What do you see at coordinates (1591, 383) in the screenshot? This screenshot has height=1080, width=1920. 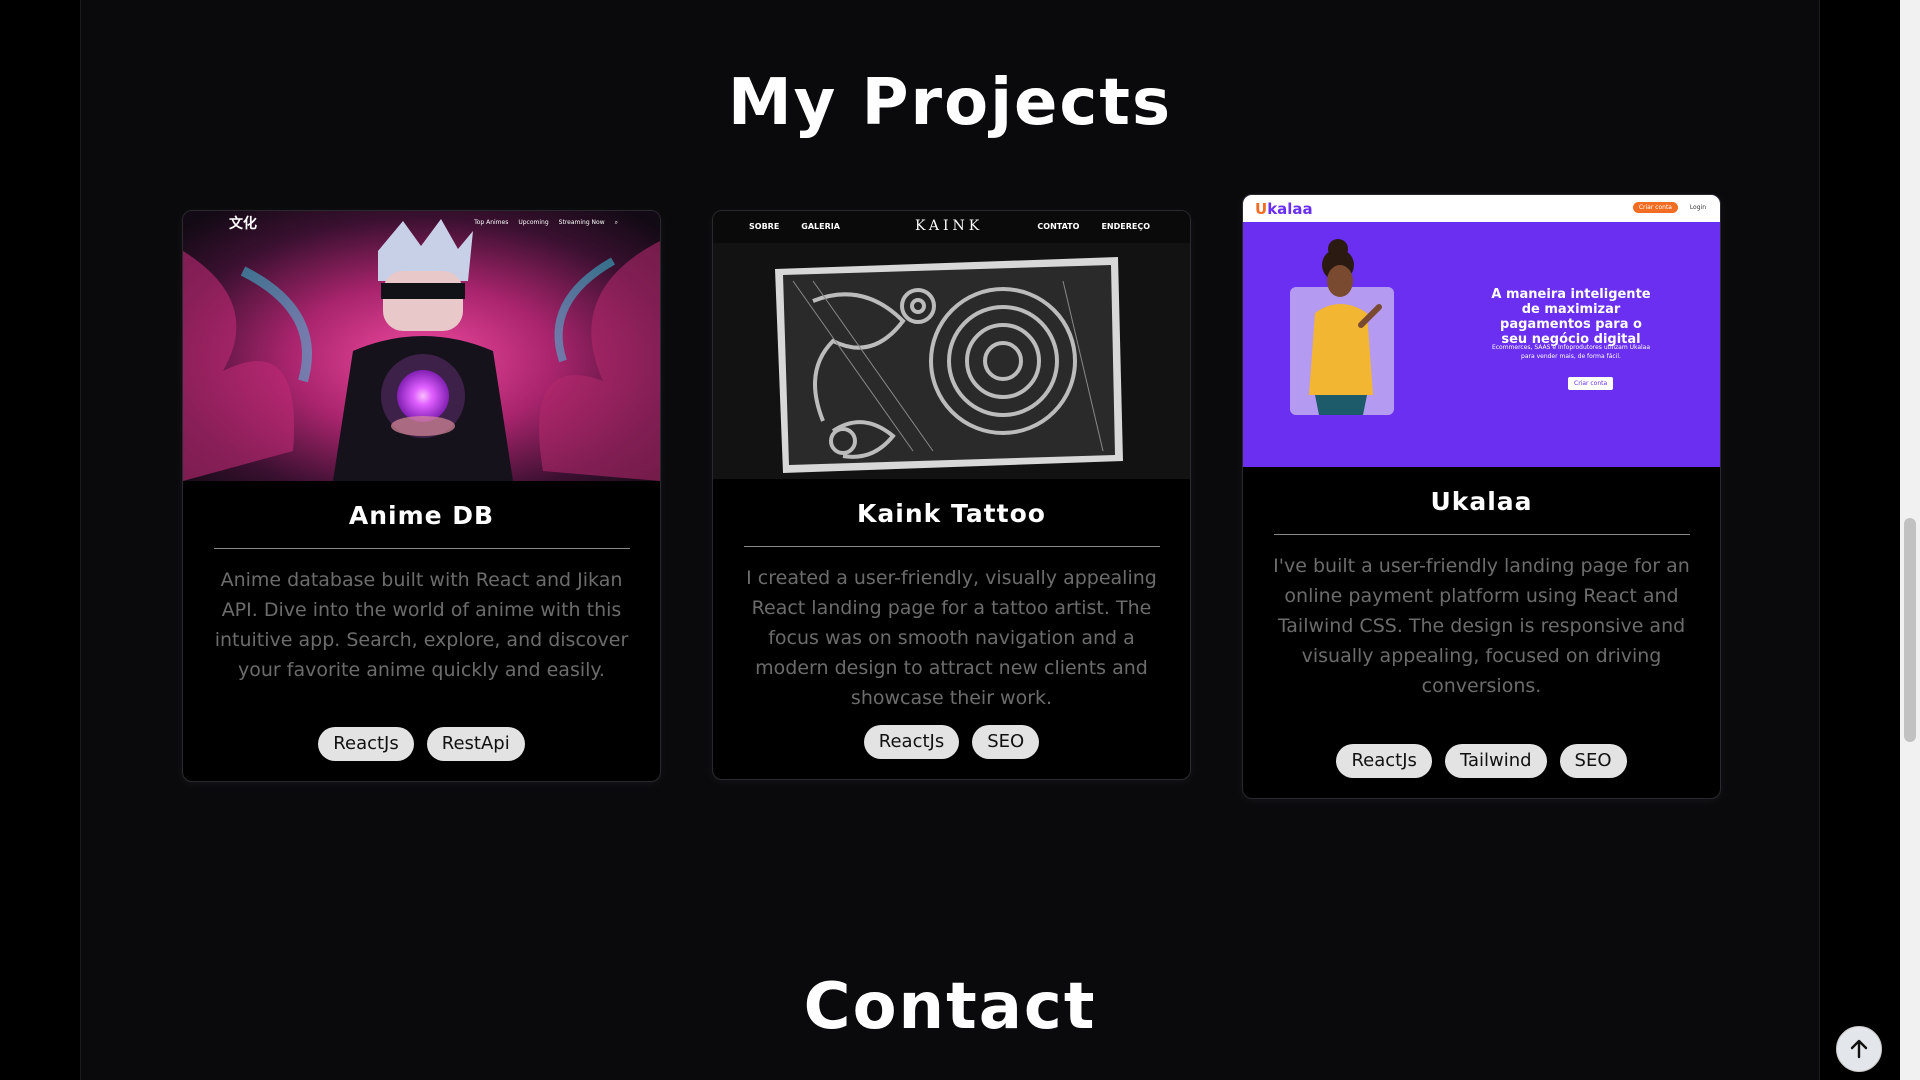 I see `preview-primary-button: Criar conta` at bounding box center [1591, 383].